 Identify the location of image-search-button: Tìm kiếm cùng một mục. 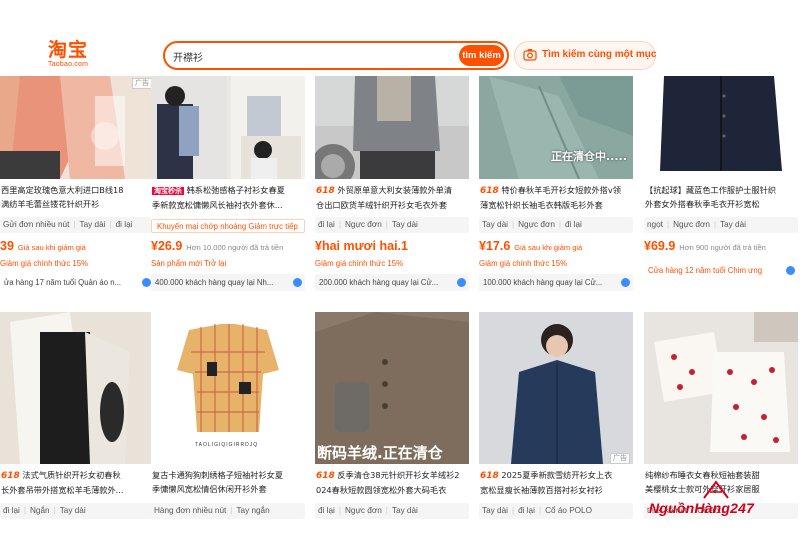
(585, 55).